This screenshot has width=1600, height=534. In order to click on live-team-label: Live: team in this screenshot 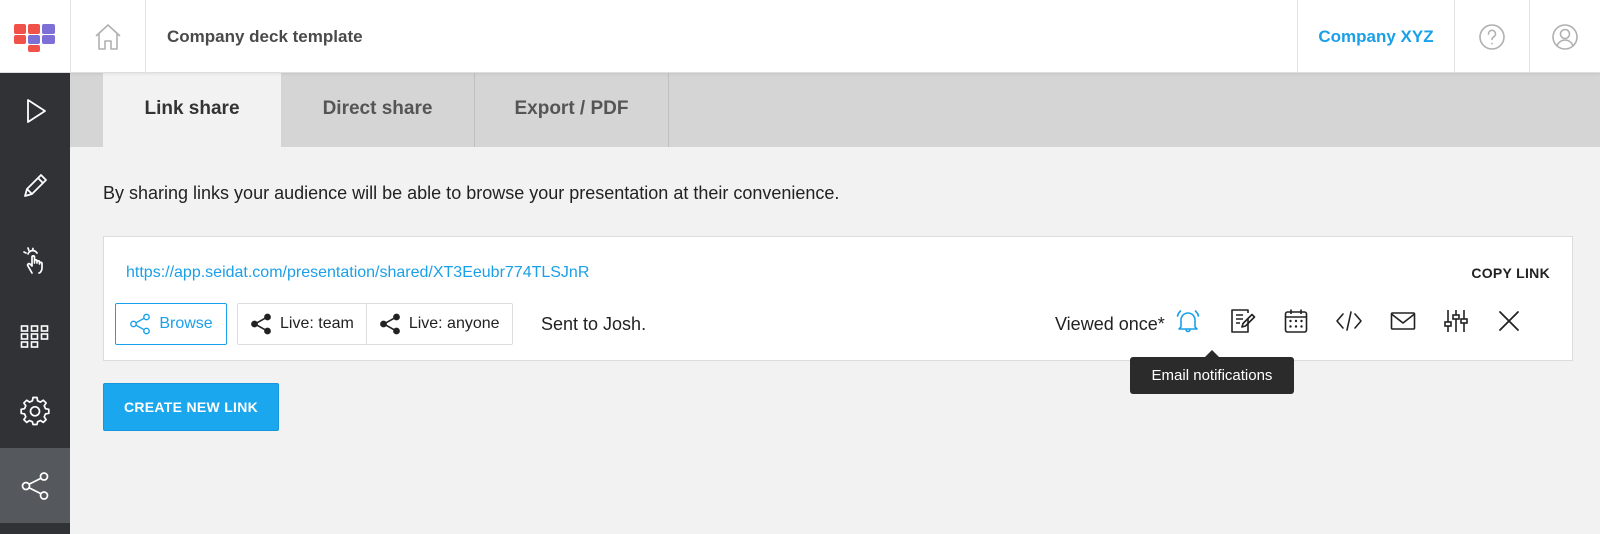, I will do `click(317, 323)`.